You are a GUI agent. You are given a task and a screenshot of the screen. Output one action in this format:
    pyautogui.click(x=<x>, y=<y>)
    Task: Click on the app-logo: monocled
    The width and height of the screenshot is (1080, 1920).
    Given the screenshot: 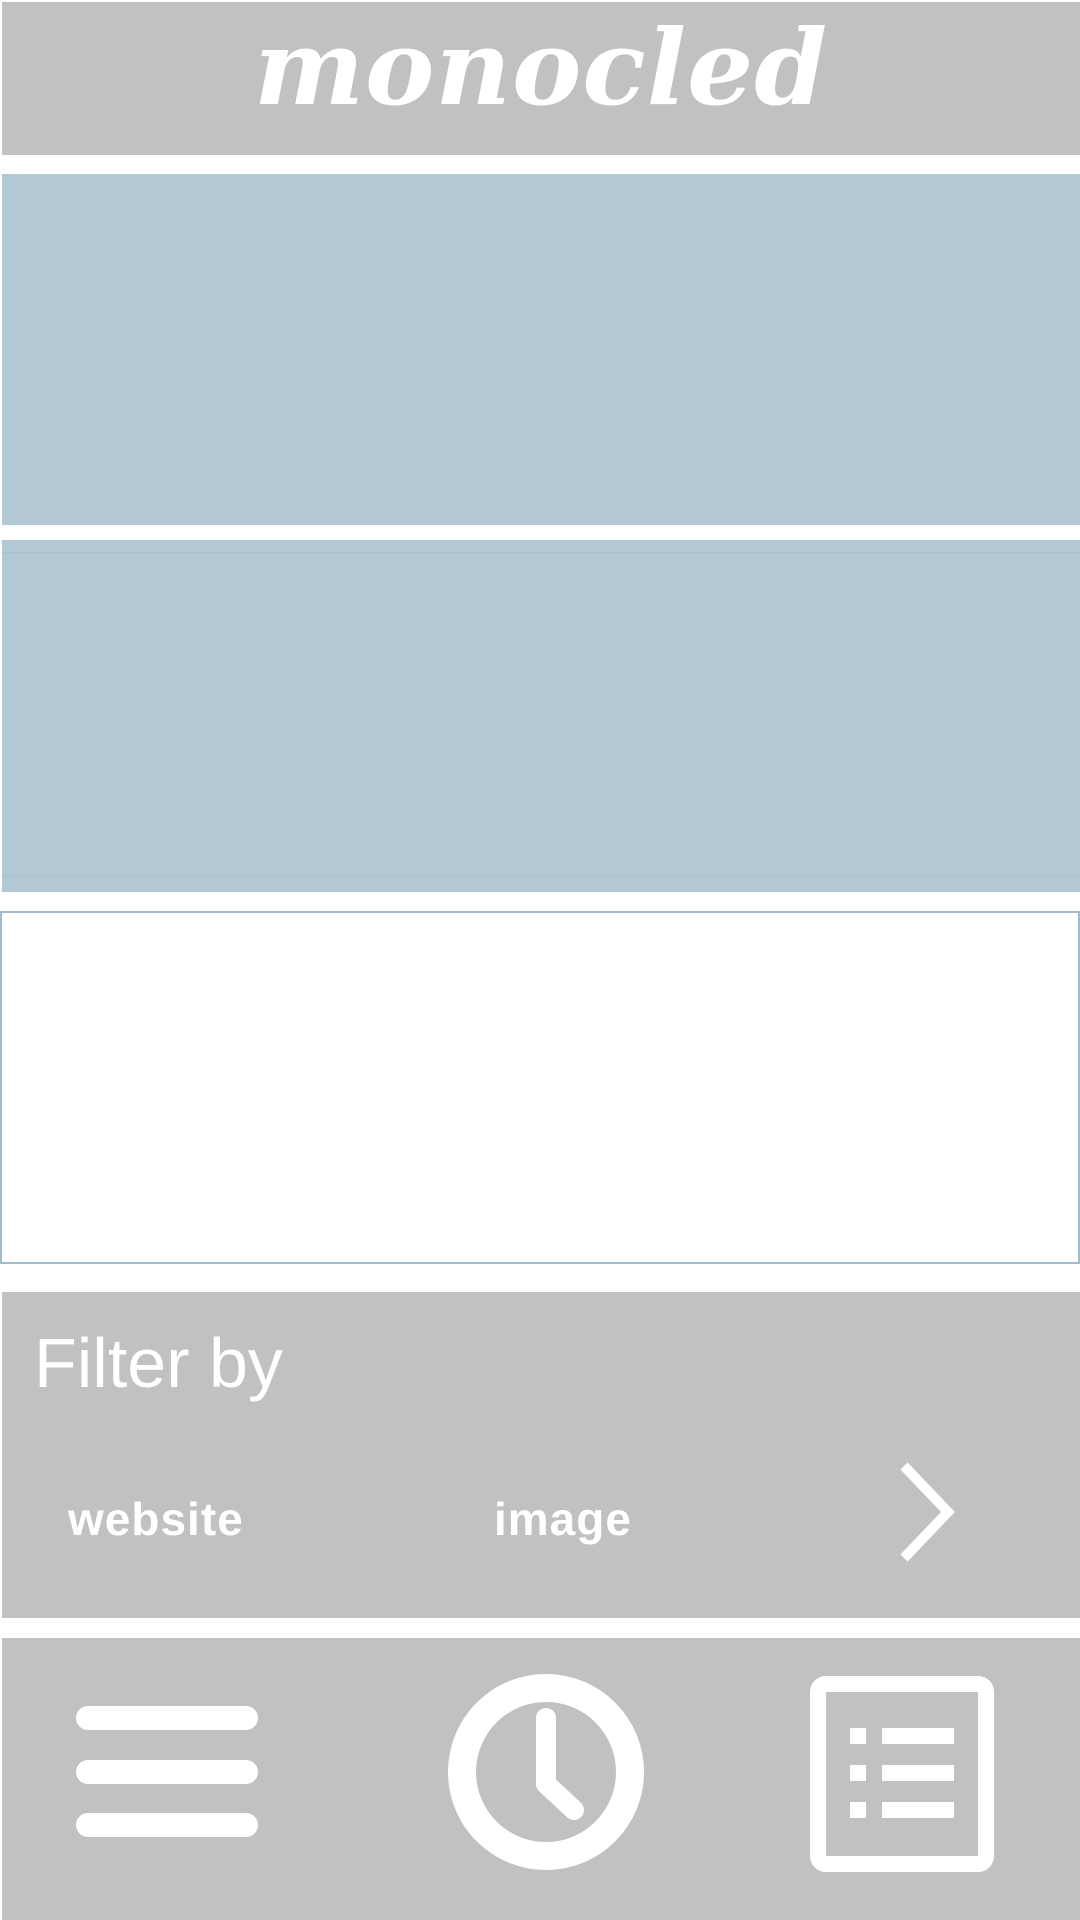 What is the action you would take?
    pyautogui.click(x=541, y=67)
    